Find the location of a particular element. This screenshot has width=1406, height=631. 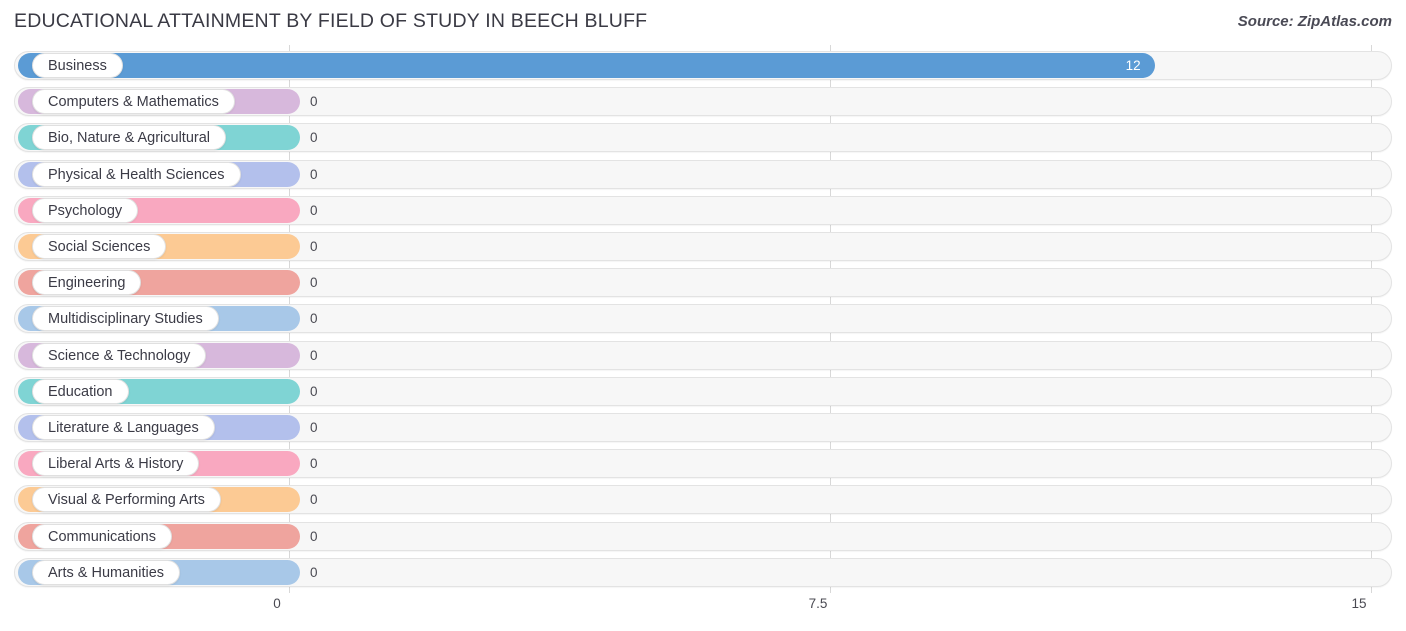

bar-value-label: 12 is located at coordinates (1133, 65).